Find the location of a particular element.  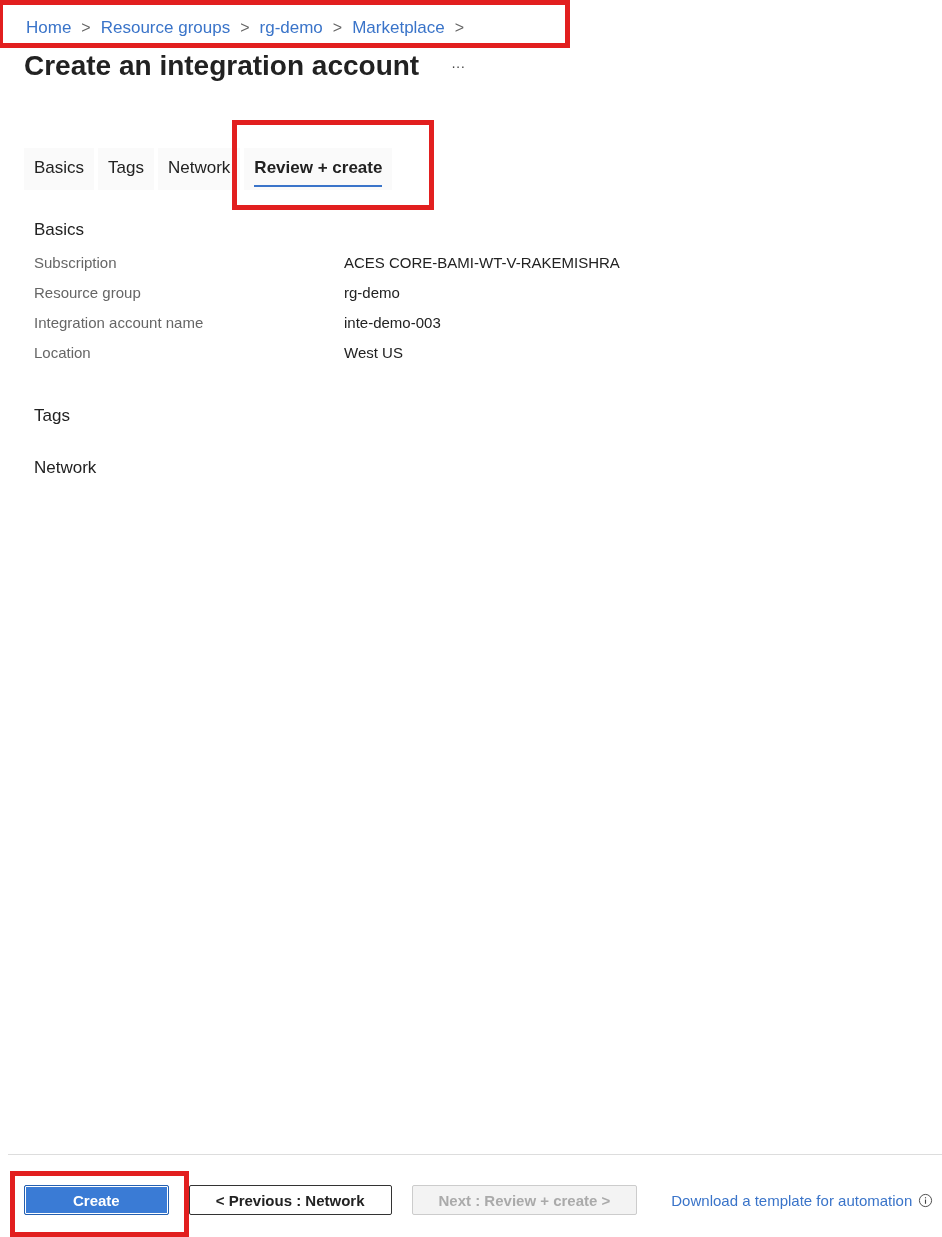

breadcrumb-link: rg-demo is located at coordinates (291, 28).